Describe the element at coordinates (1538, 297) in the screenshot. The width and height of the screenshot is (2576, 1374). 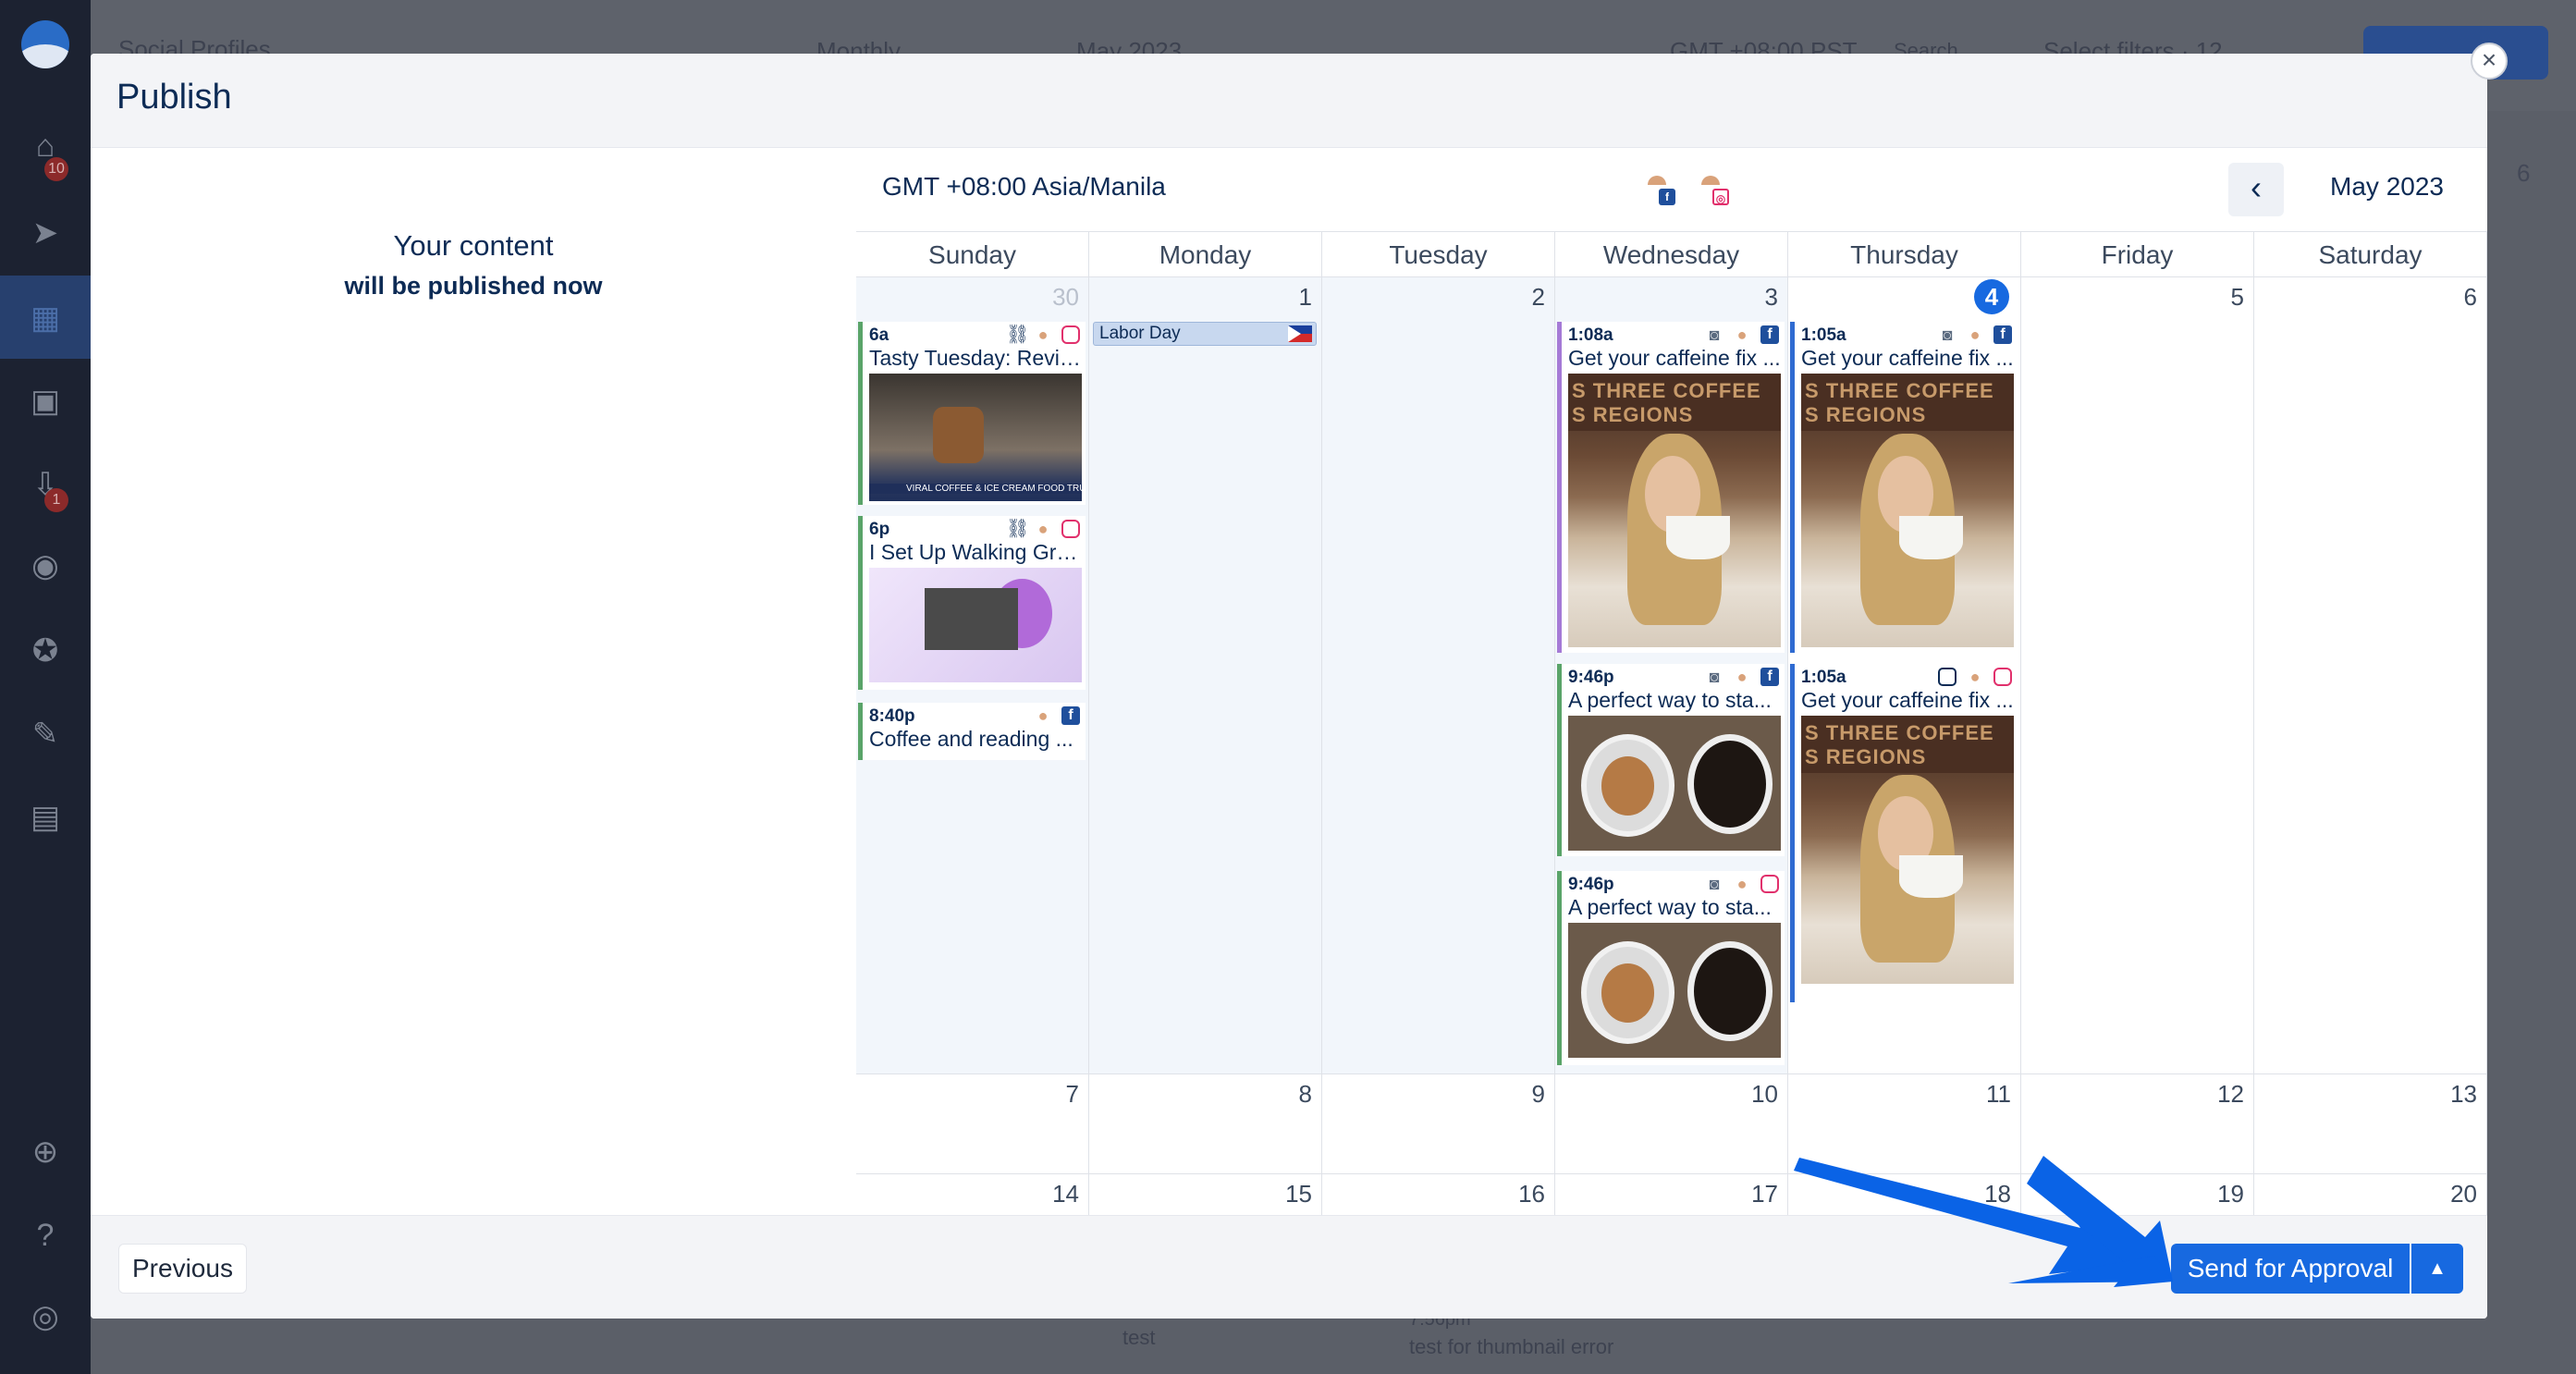
I see `day-number: 2` at that location.